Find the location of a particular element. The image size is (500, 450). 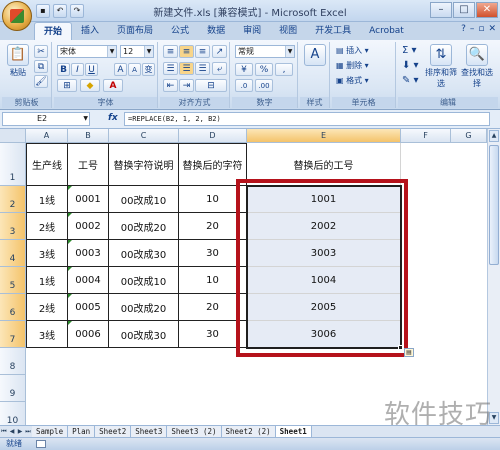

cell-a5: 1线 is located at coordinates (47, 280).